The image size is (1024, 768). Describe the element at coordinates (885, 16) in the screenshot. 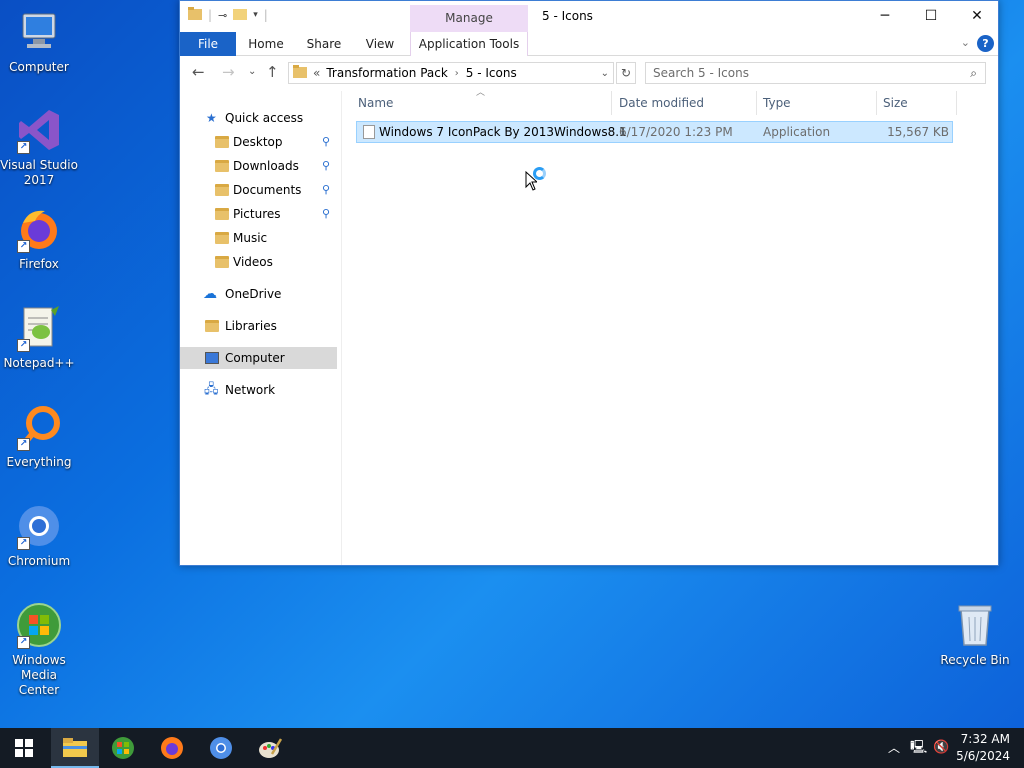

I see `minimize-button: ─` at that location.